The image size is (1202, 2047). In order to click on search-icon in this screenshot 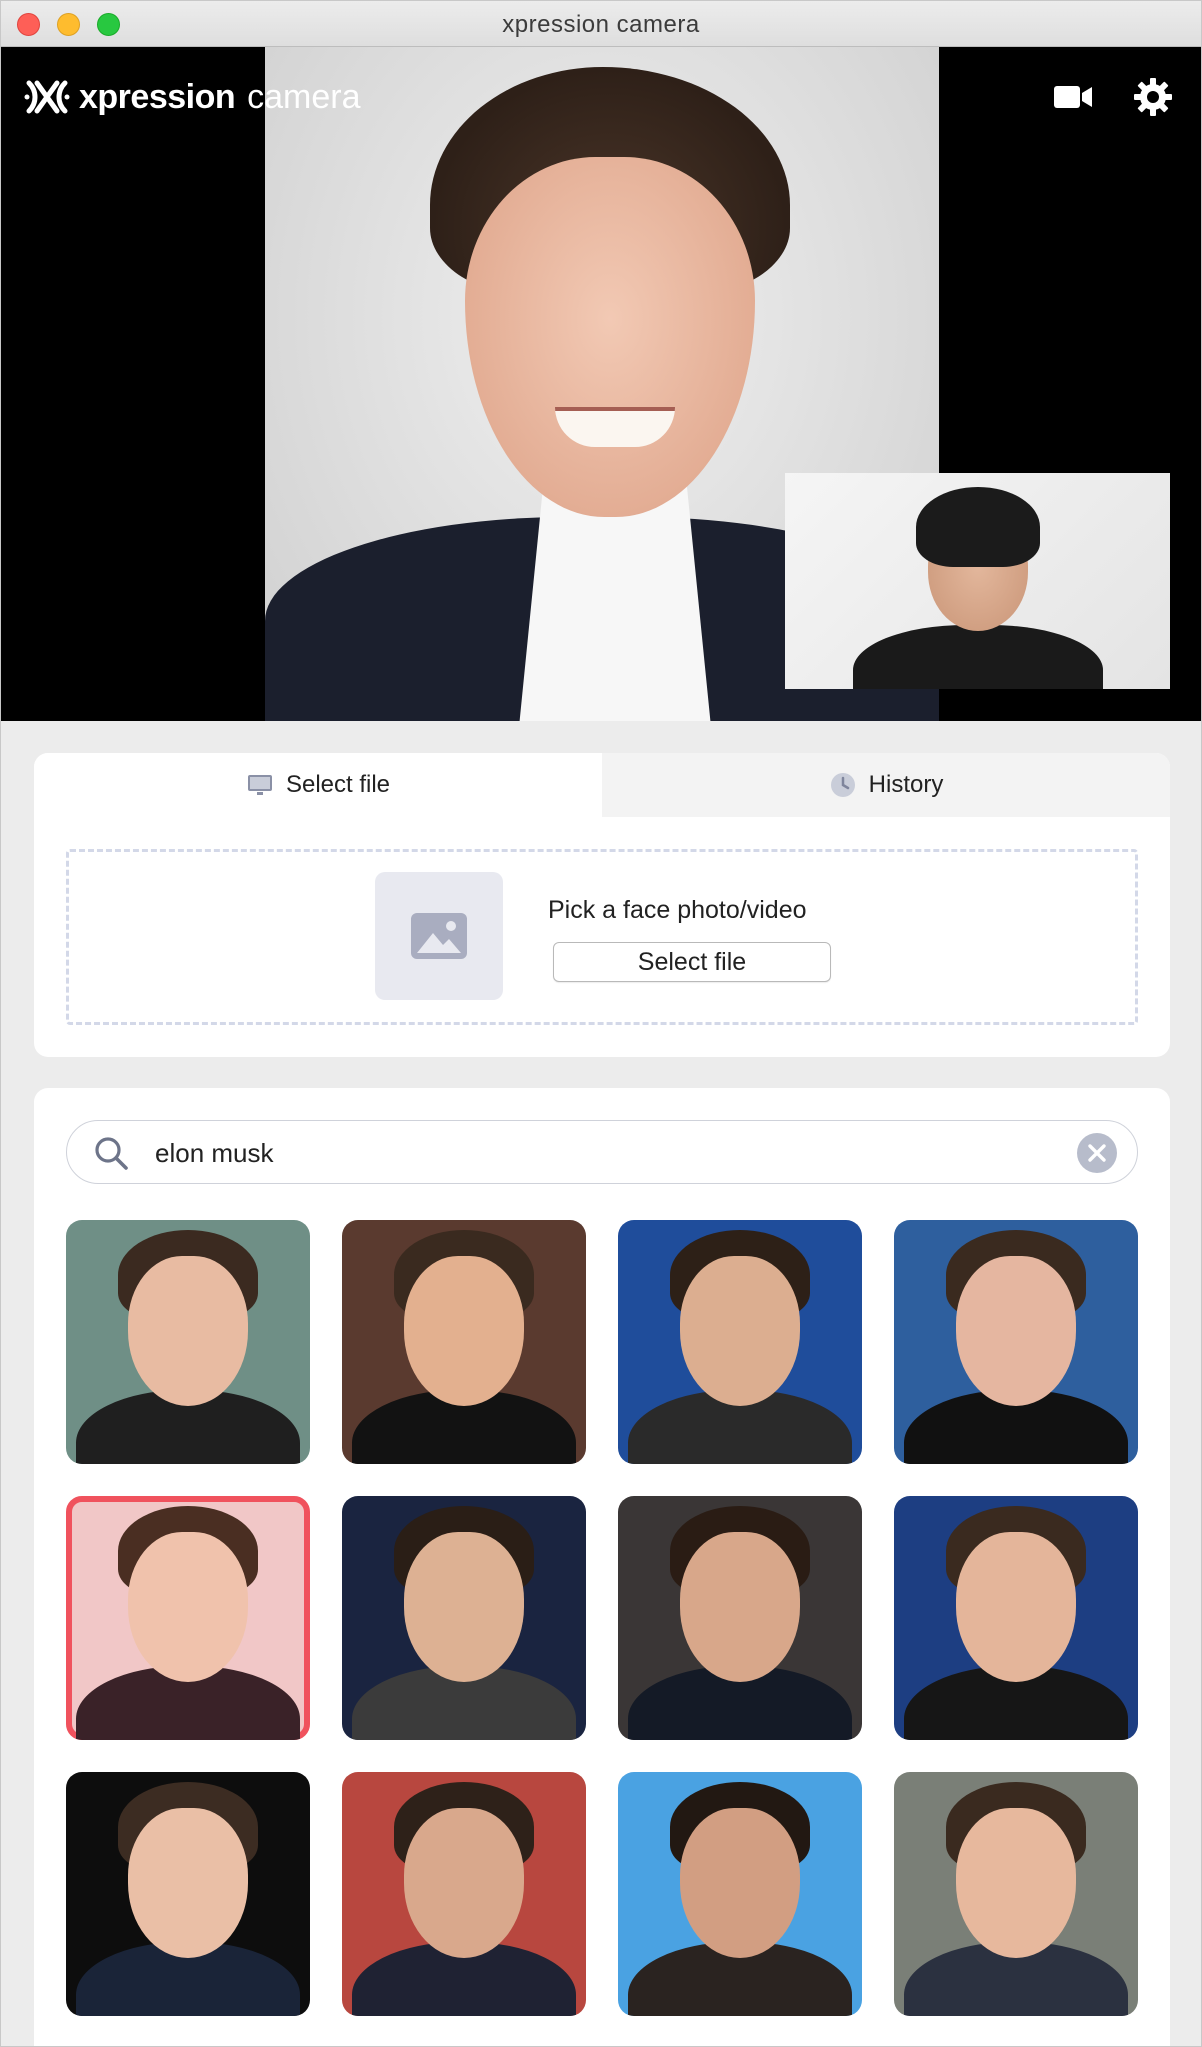, I will do `click(111, 1153)`.